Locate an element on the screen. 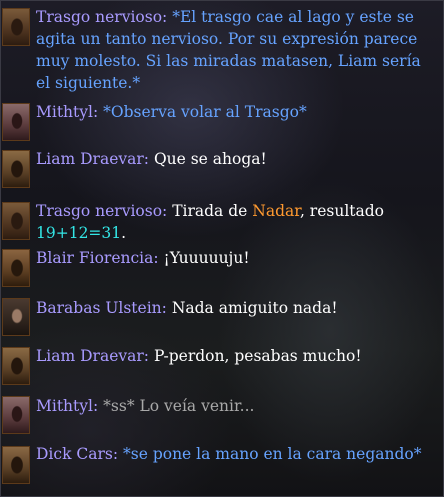 The width and height of the screenshot is (444, 497). chat-message: Blair Fiorencia: ¡Yuuuuuju! is located at coordinates (236, 258).